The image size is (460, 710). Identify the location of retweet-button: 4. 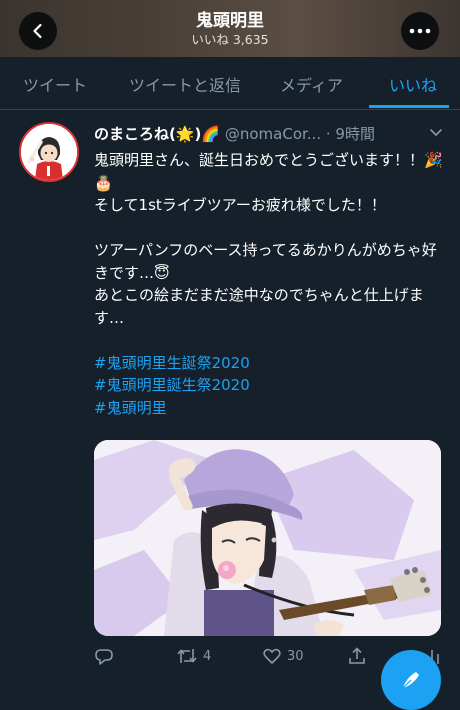
(193, 656).